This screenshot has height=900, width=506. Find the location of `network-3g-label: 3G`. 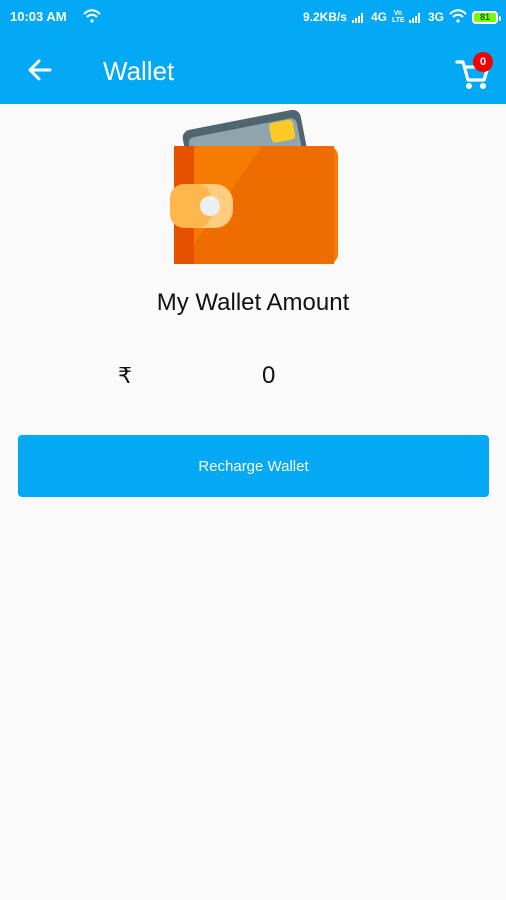

network-3g-label: 3G is located at coordinates (435, 17).